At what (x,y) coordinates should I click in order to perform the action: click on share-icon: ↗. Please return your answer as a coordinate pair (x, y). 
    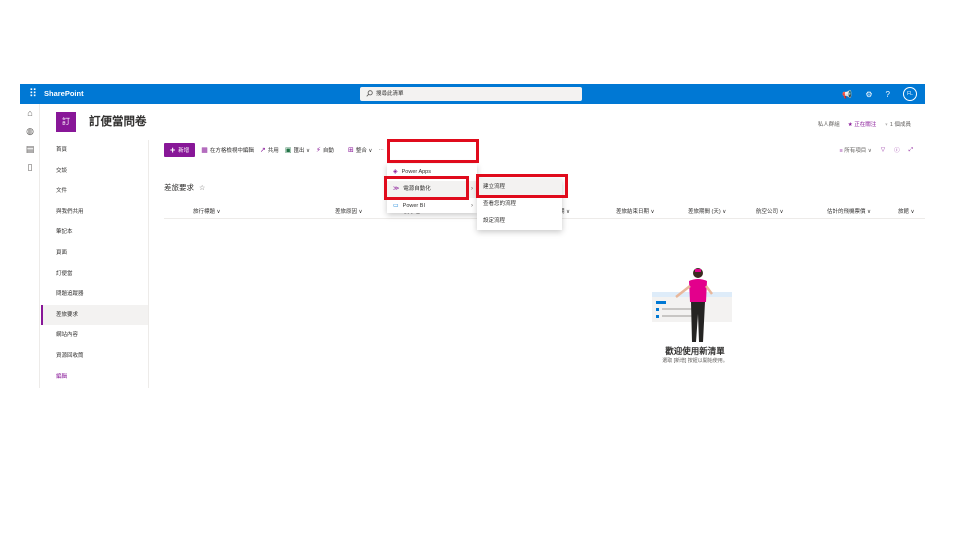
    Looking at the image, I should click on (262, 150).